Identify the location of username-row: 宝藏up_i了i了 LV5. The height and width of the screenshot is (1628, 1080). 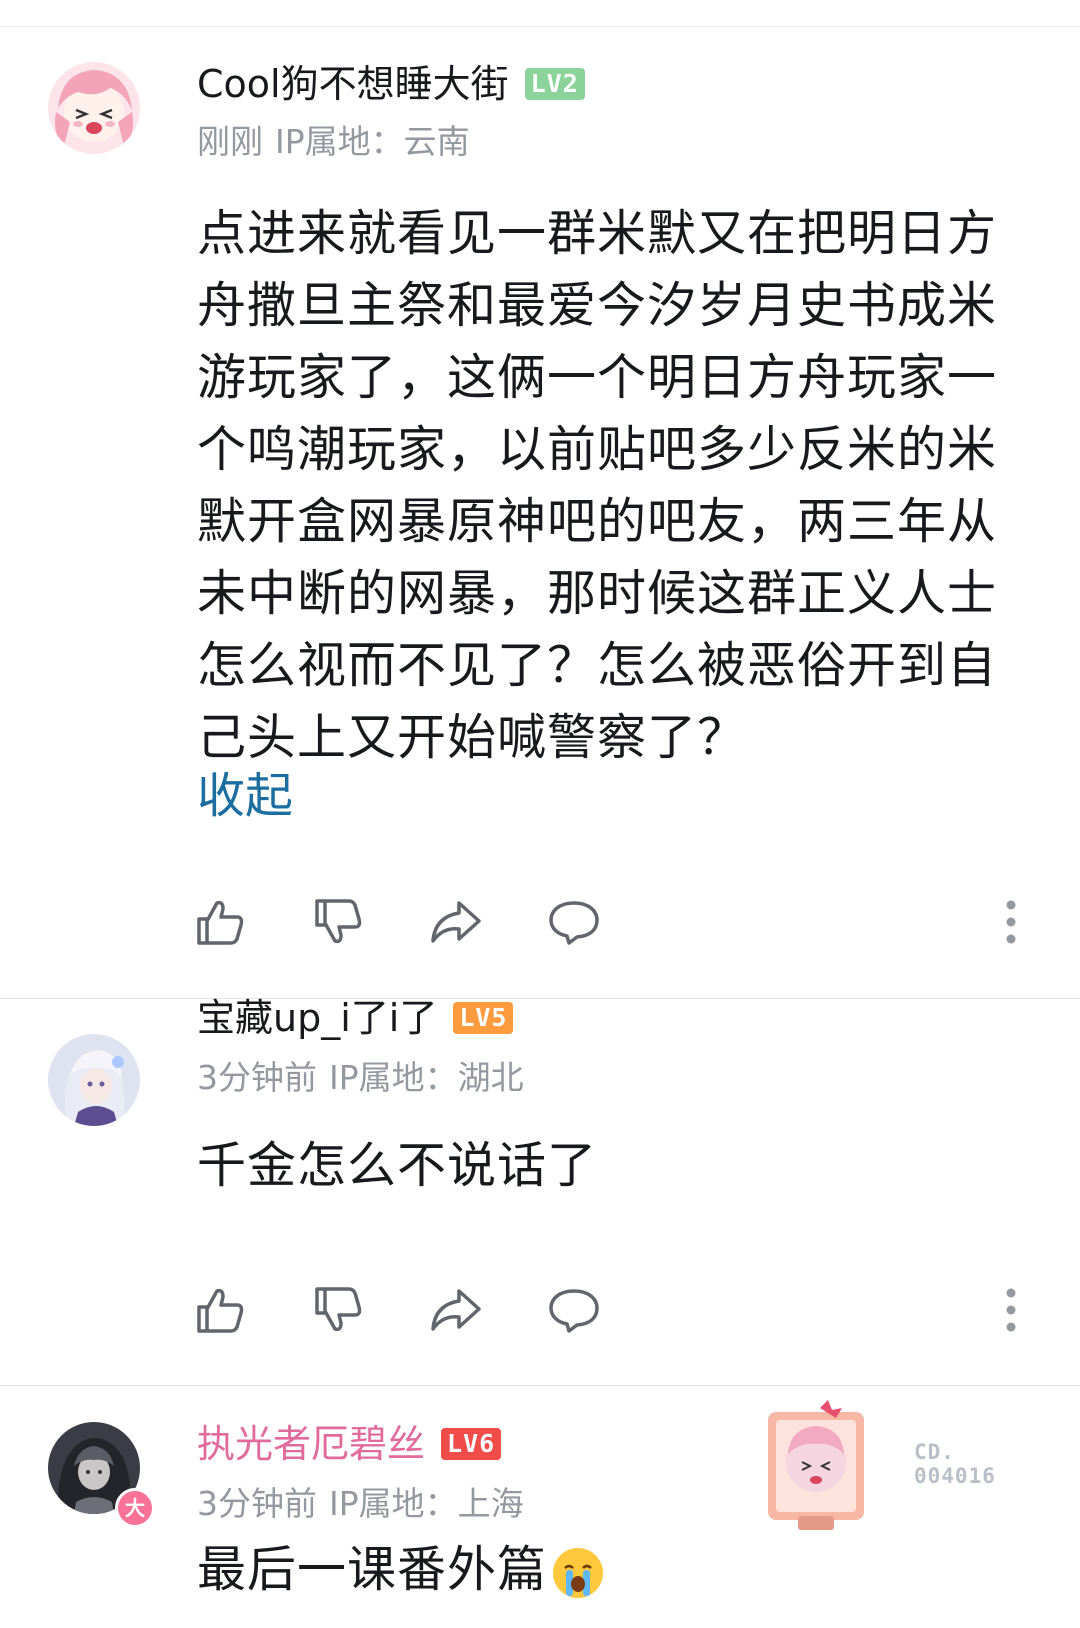
(355, 1018).